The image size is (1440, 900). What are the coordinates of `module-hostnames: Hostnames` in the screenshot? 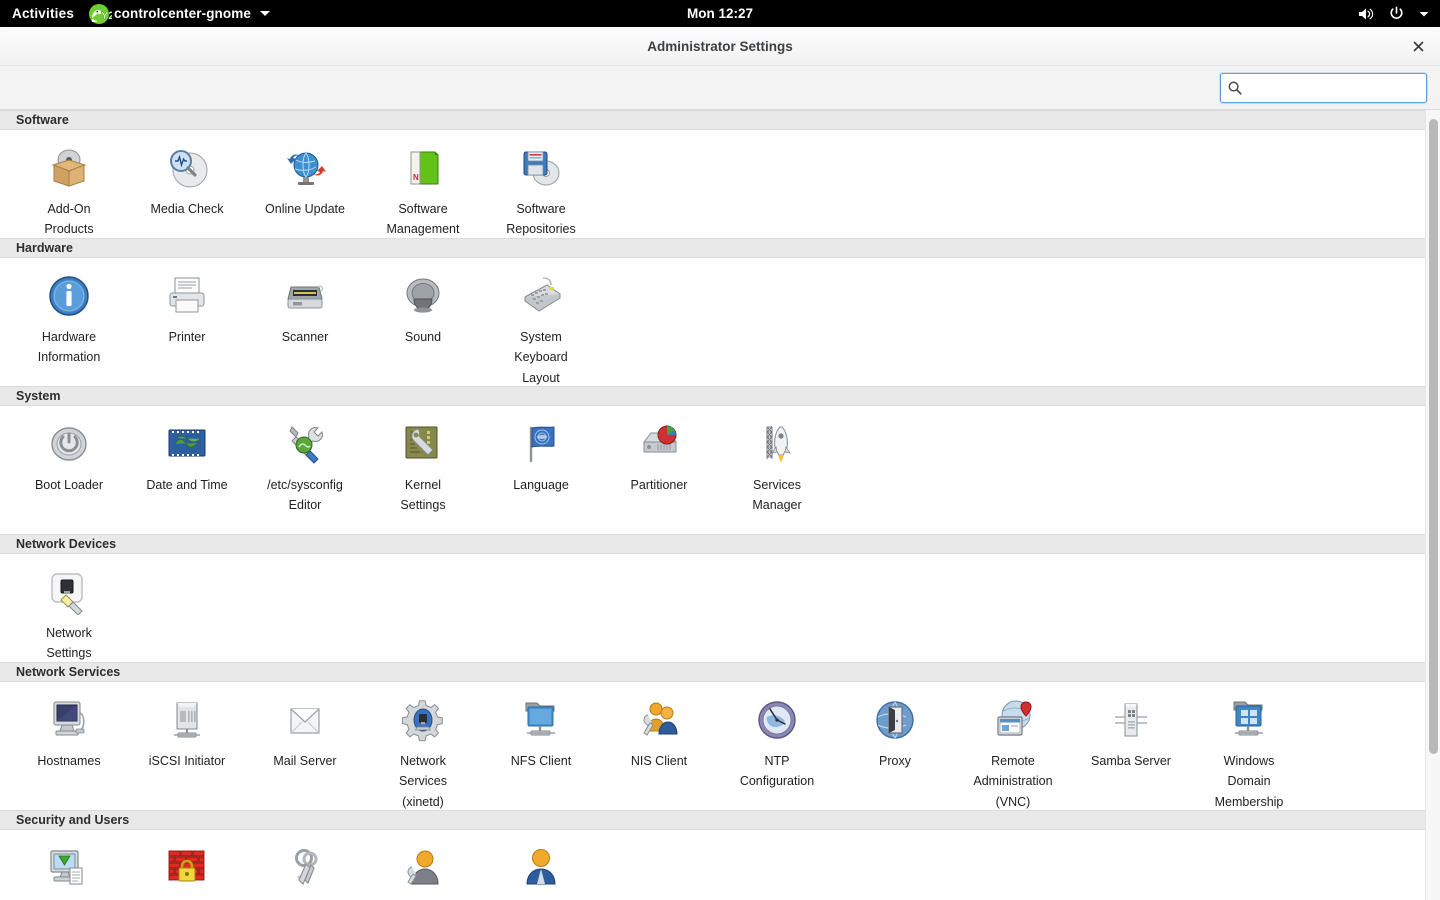 It's located at (69, 730).